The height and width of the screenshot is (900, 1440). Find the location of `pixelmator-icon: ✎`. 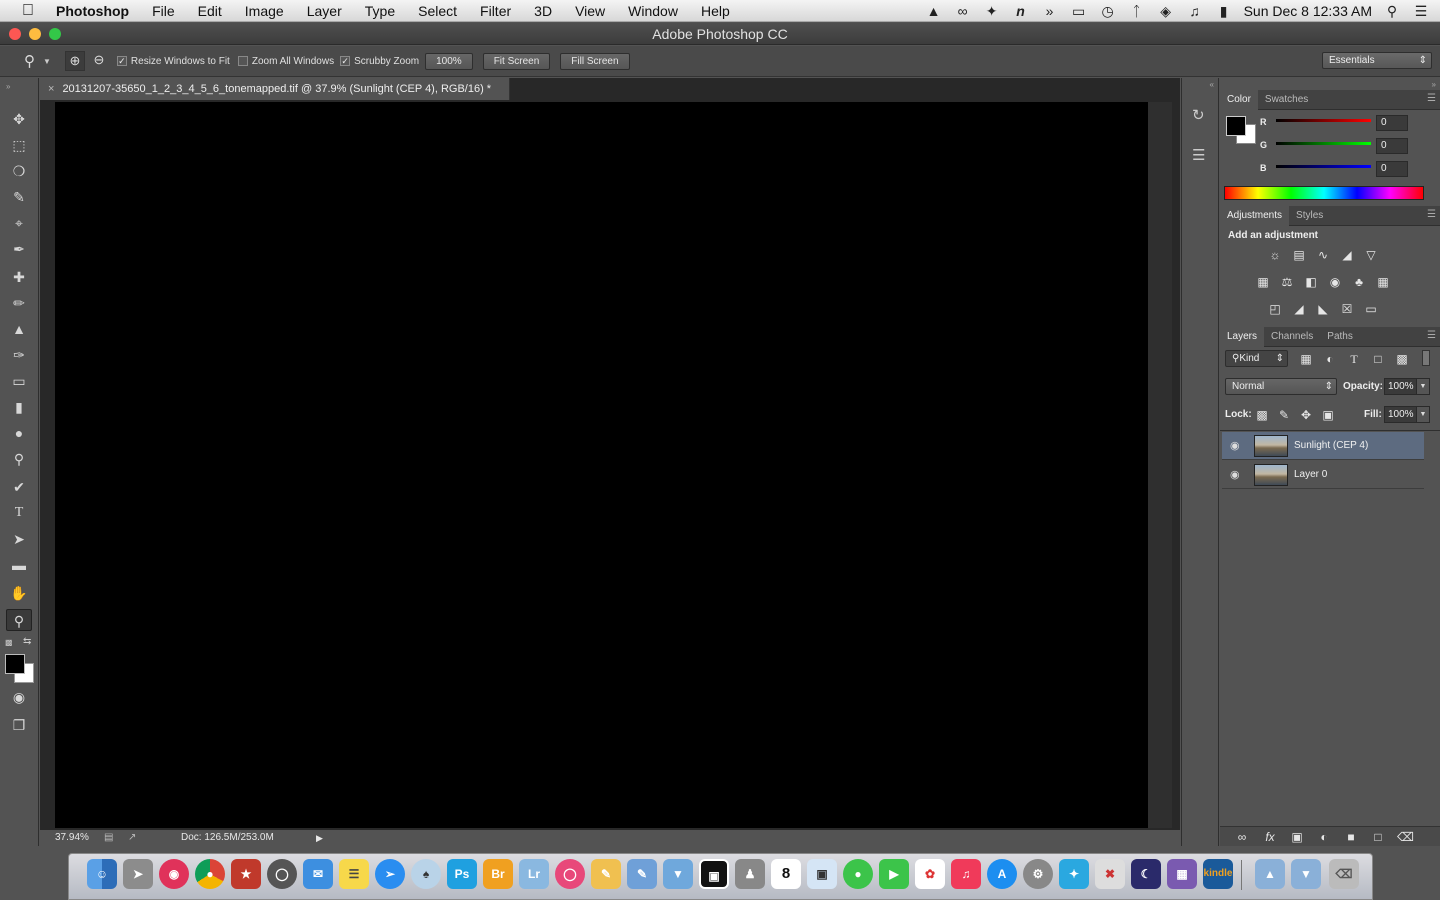

pixelmator-icon: ✎ is located at coordinates (642, 874).